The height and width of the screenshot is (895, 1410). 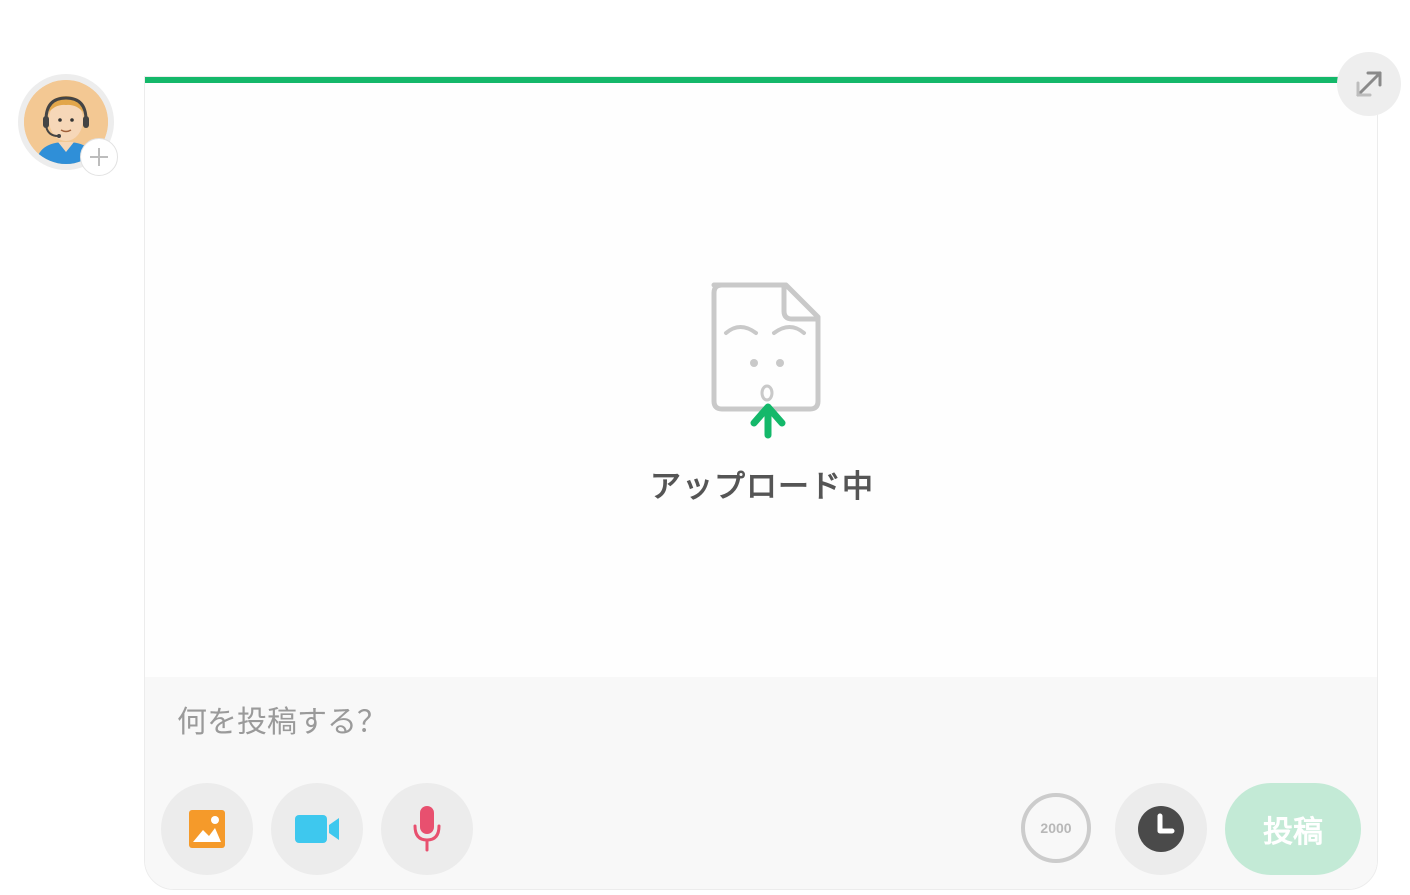 I want to click on avatar-wrapper, so click(x=68, y=125).